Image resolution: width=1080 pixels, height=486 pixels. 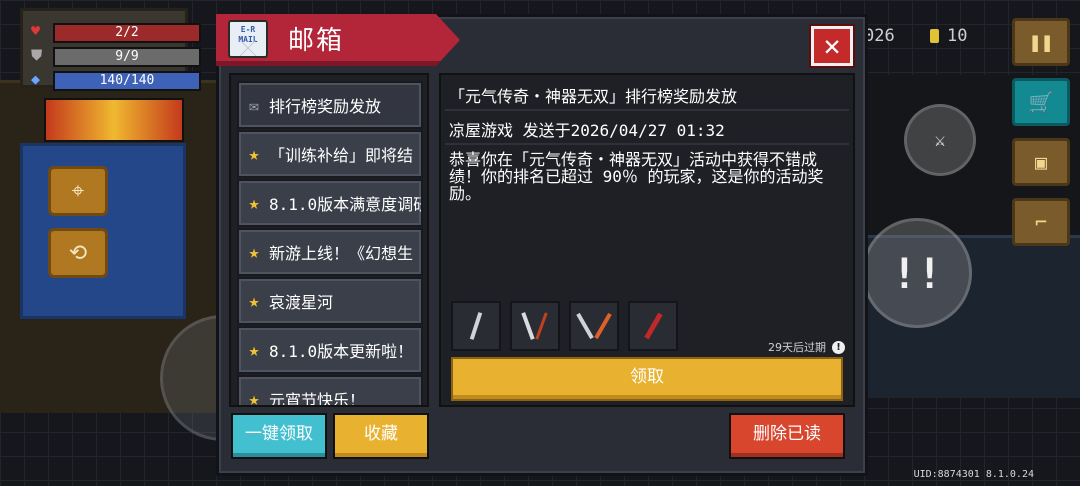 What do you see at coordinates (114, 120) in the screenshot?
I see `event-banner` at bounding box center [114, 120].